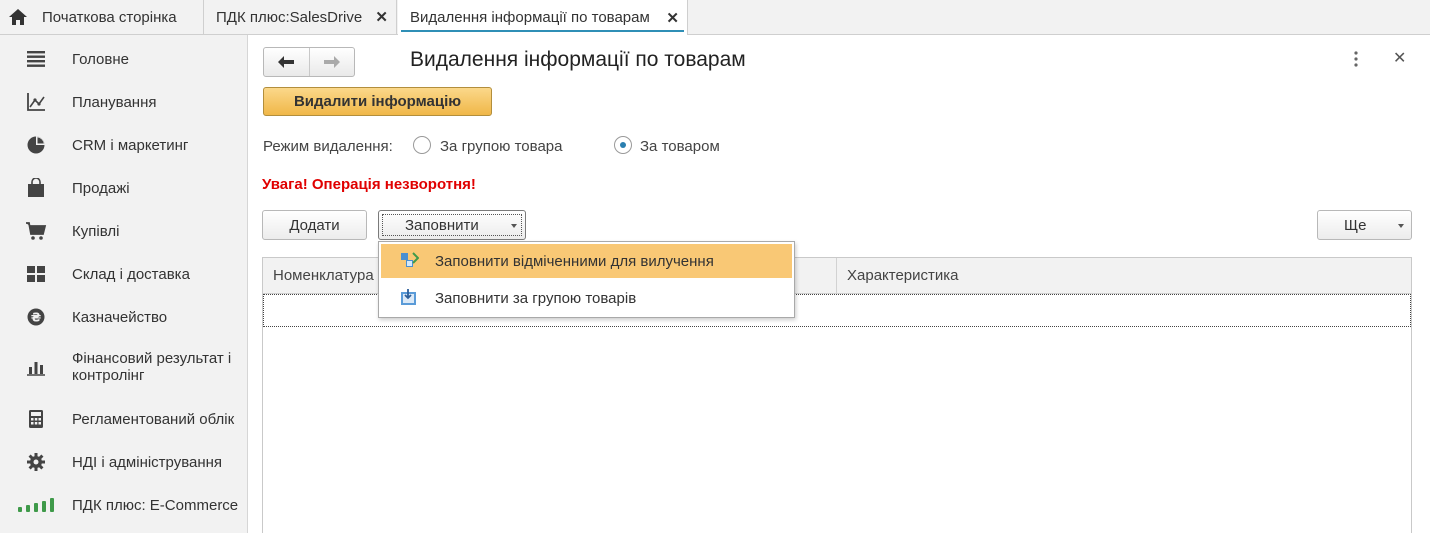  Describe the element at coordinates (36, 274) in the screenshot. I see `grid-icon` at that location.